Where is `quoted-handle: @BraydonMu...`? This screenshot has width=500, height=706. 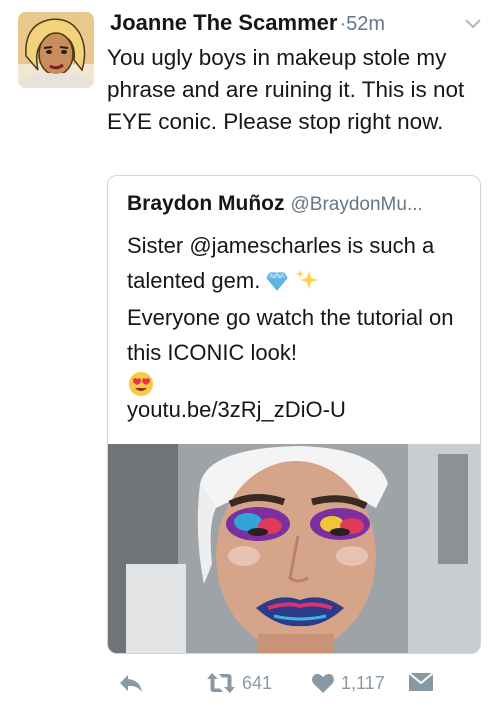 quoted-handle: @BraydonMu... is located at coordinates (356, 204).